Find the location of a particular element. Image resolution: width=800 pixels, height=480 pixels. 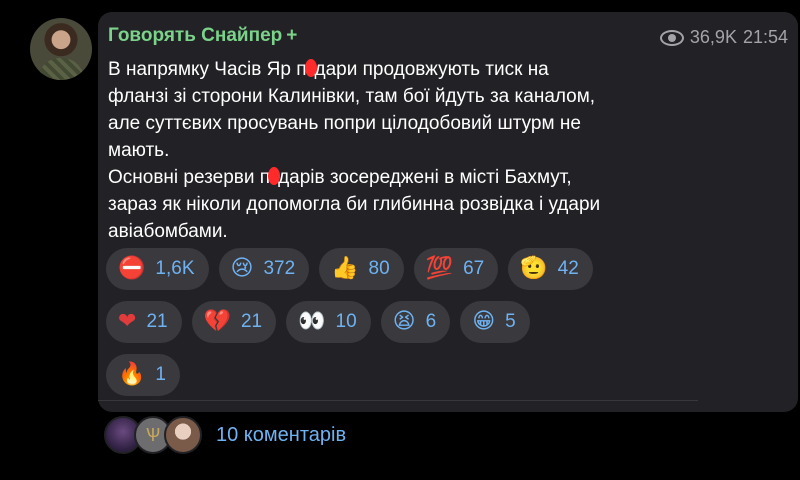

reaction-count: 372 is located at coordinates (279, 268).